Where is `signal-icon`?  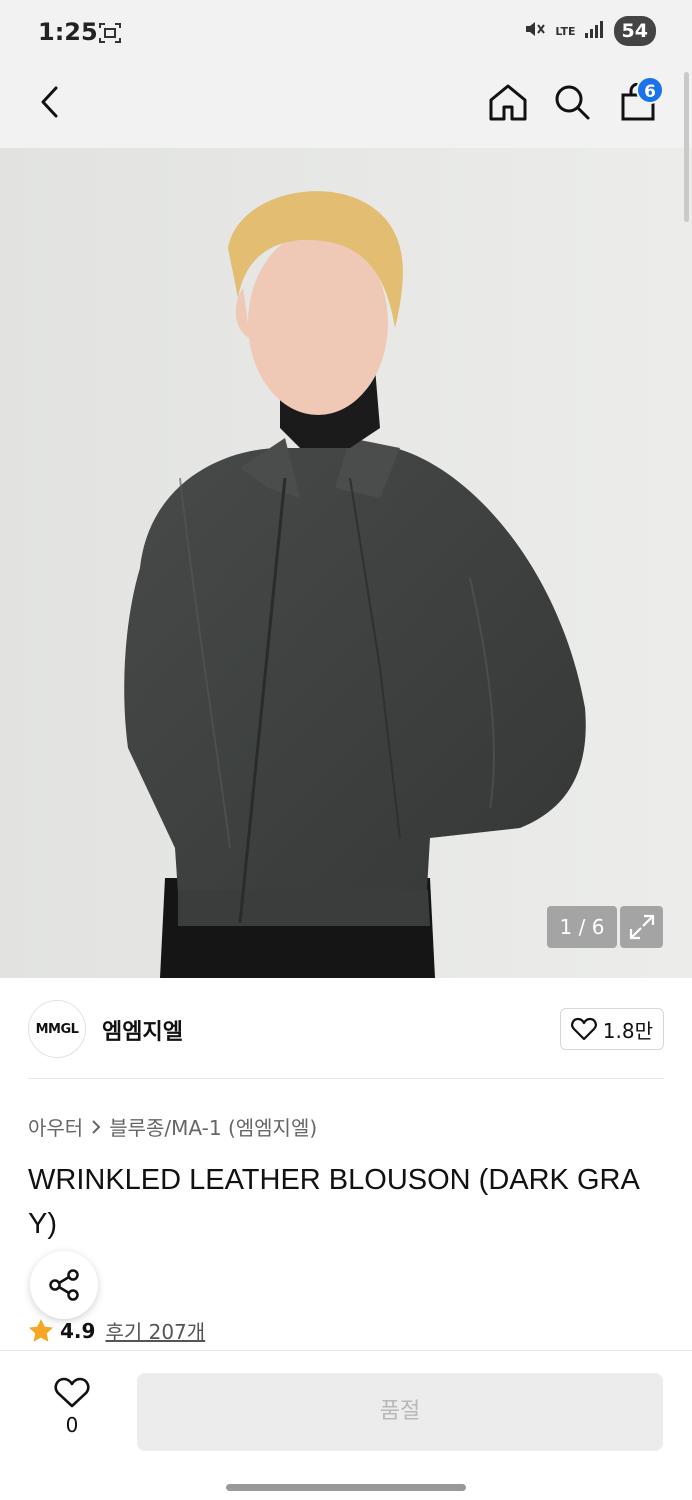
signal-icon is located at coordinates (595, 31).